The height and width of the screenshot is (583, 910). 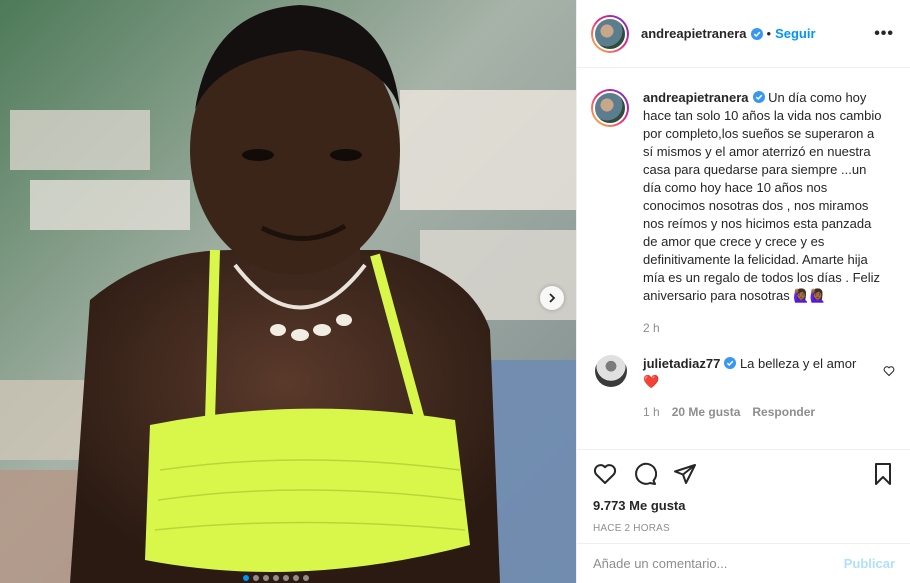 What do you see at coordinates (718, 563) in the screenshot?
I see `comment-input` at bounding box center [718, 563].